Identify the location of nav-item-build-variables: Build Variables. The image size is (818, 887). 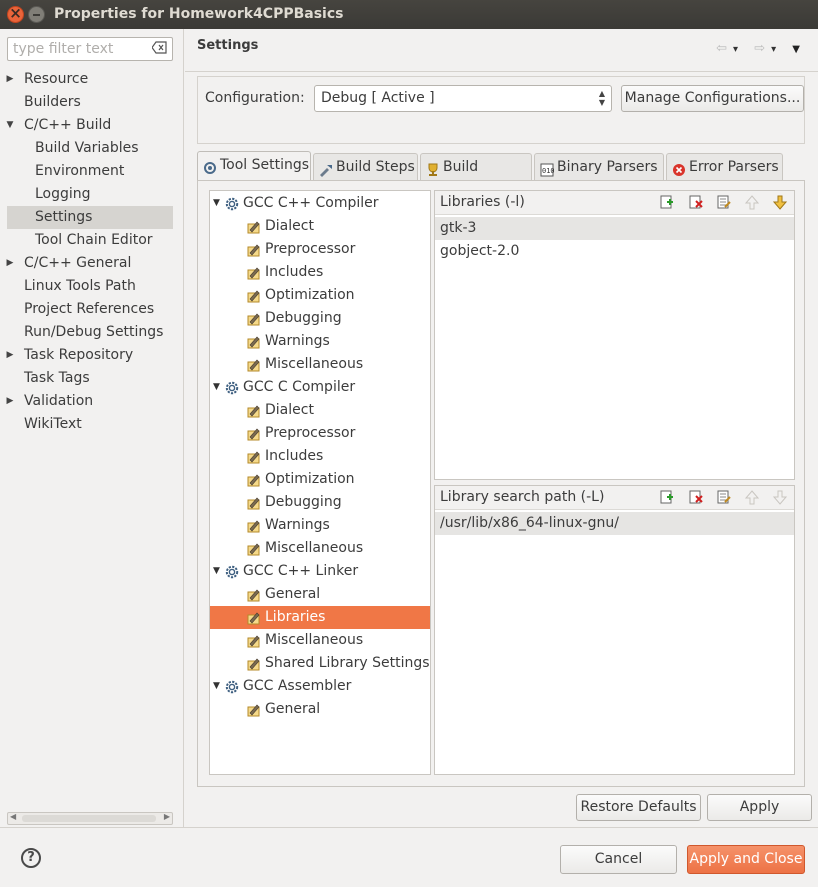
(90, 148).